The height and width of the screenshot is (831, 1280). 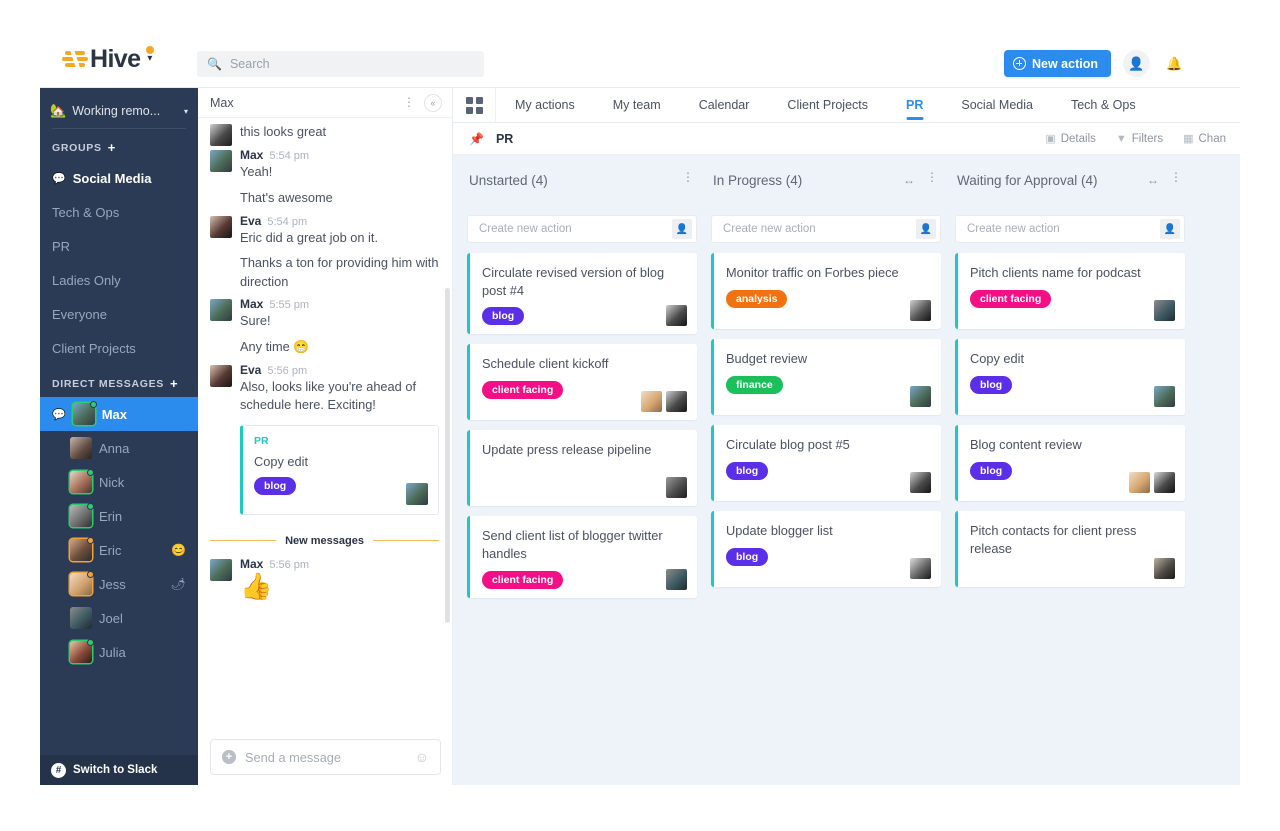 What do you see at coordinates (724, 105) in the screenshot?
I see `tab-calendar: Calendar` at bounding box center [724, 105].